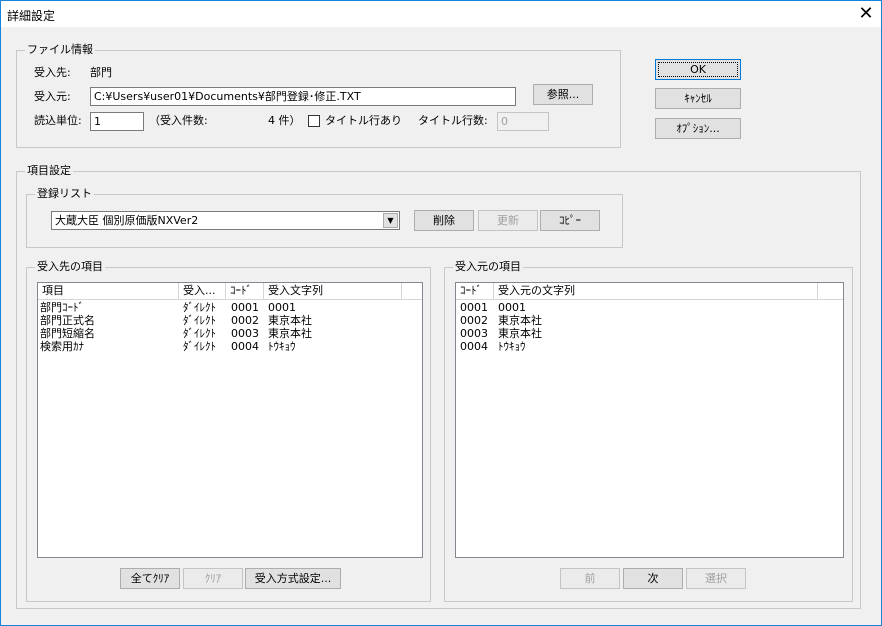  I want to click on dest-col-item: 項目, so click(108, 291).